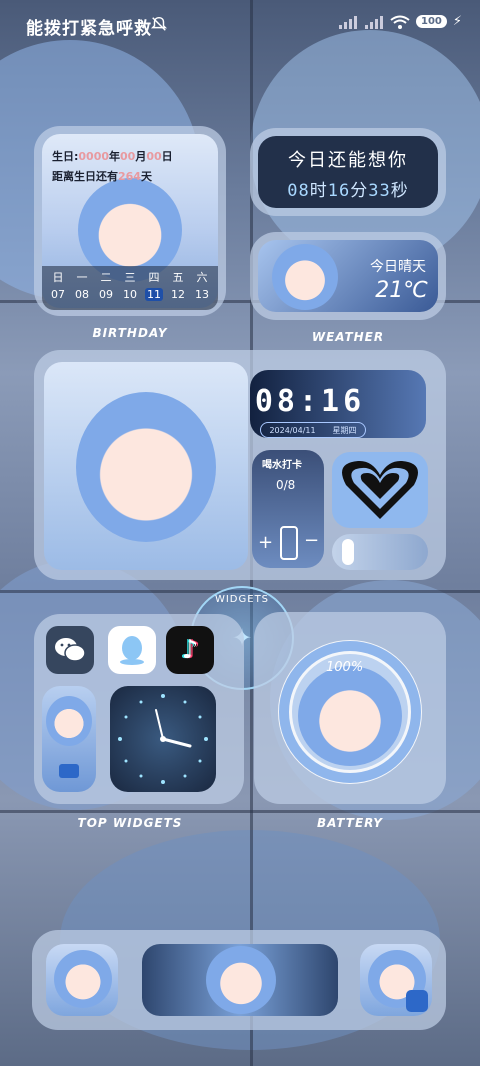  I want to click on clock-app, so click(163, 739).